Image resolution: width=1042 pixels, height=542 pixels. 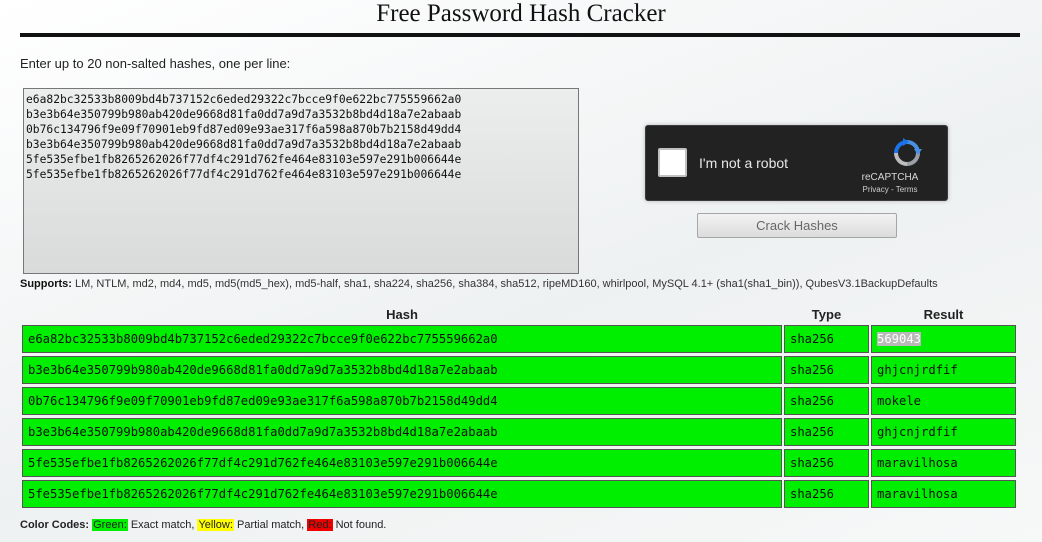 What do you see at coordinates (320, 525) in the screenshot?
I see `legend-red-swatch: Red:` at bounding box center [320, 525].